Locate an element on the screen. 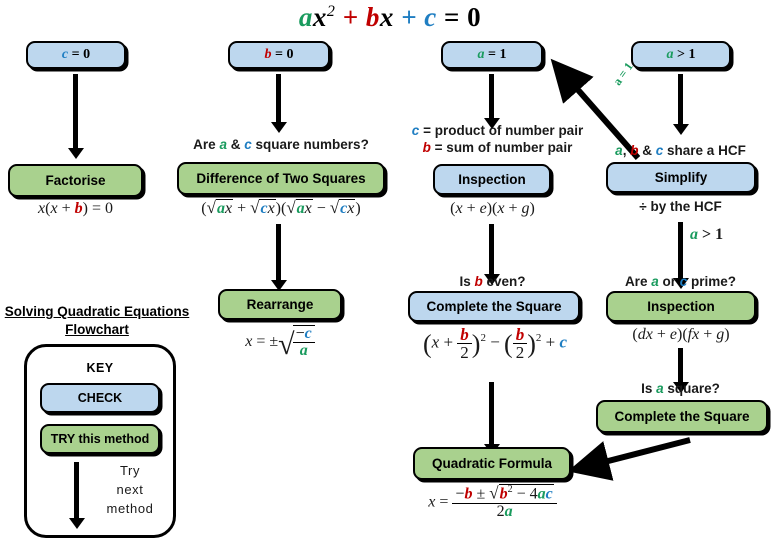  title-var-c: c is located at coordinates (430, 17).